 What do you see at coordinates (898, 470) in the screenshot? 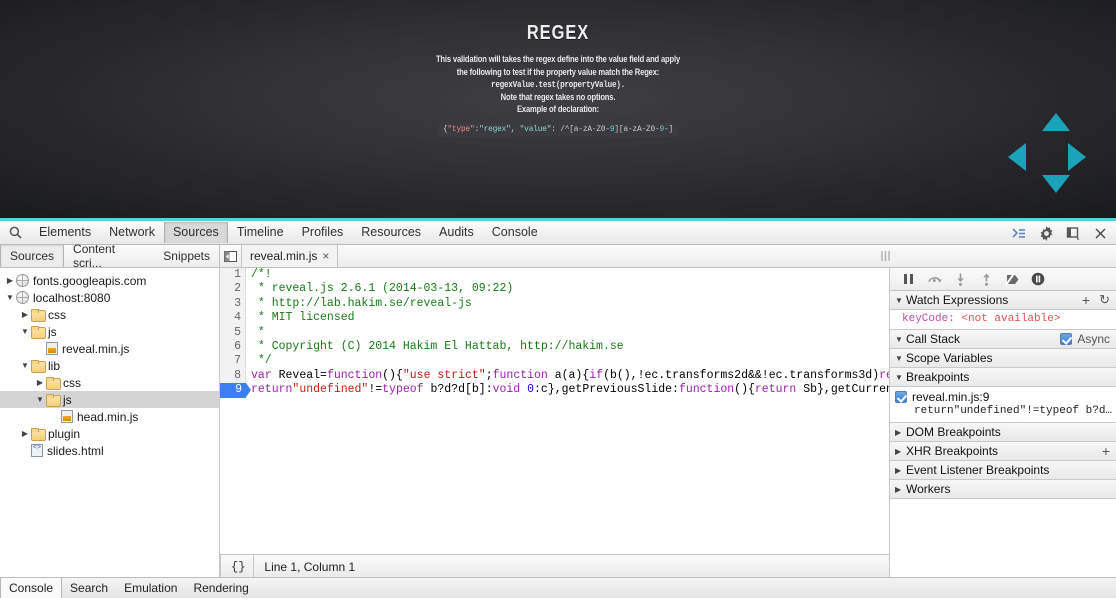
I see `event-listener-twisty-icon: ▶` at bounding box center [898, 470].